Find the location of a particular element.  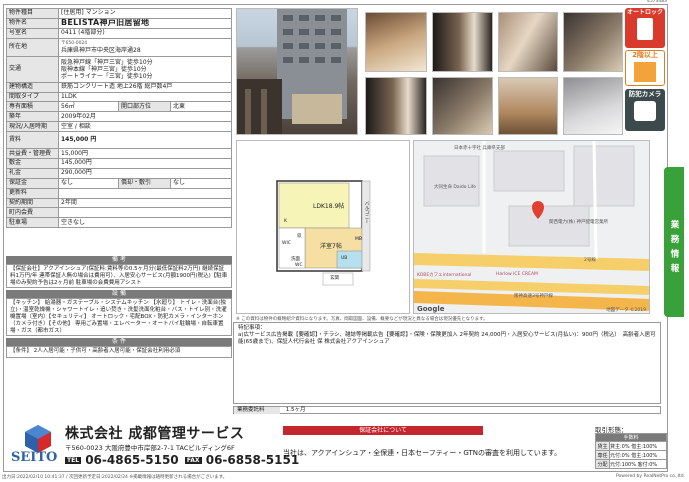

keypad-icon is located at coordinates (645, 29).